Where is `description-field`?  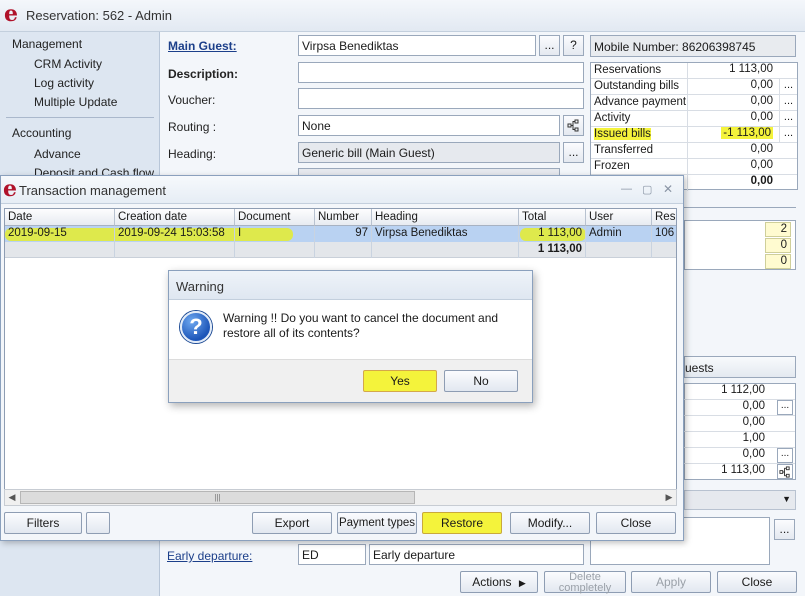
description-field is located at coordinates (441, 72).